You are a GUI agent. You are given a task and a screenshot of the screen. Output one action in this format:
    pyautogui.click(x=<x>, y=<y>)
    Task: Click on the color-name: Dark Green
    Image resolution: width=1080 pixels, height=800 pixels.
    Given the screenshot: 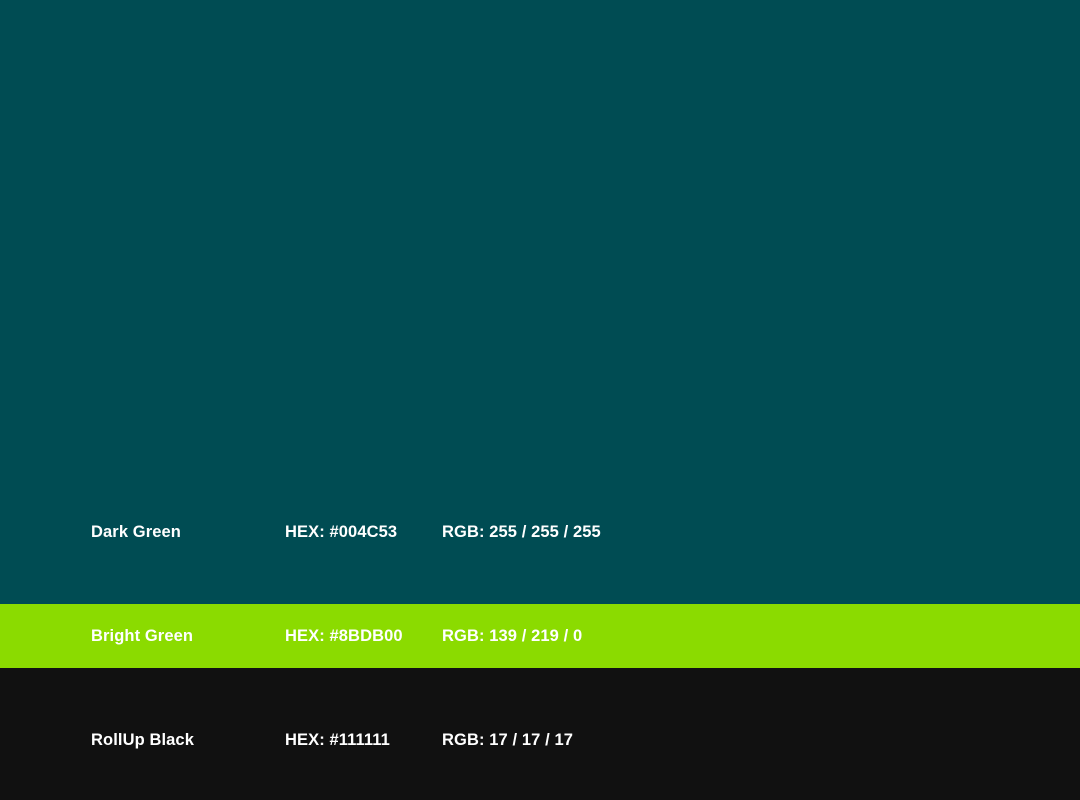 What is the action you would take?
    pyautogui.click(x=136, y=532)
    